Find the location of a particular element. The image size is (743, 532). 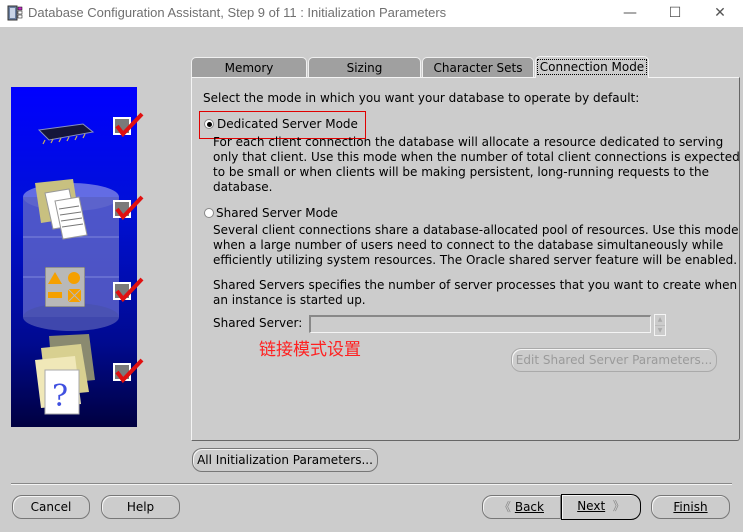

step-3-check-icon is located at coordinates (128, 290).